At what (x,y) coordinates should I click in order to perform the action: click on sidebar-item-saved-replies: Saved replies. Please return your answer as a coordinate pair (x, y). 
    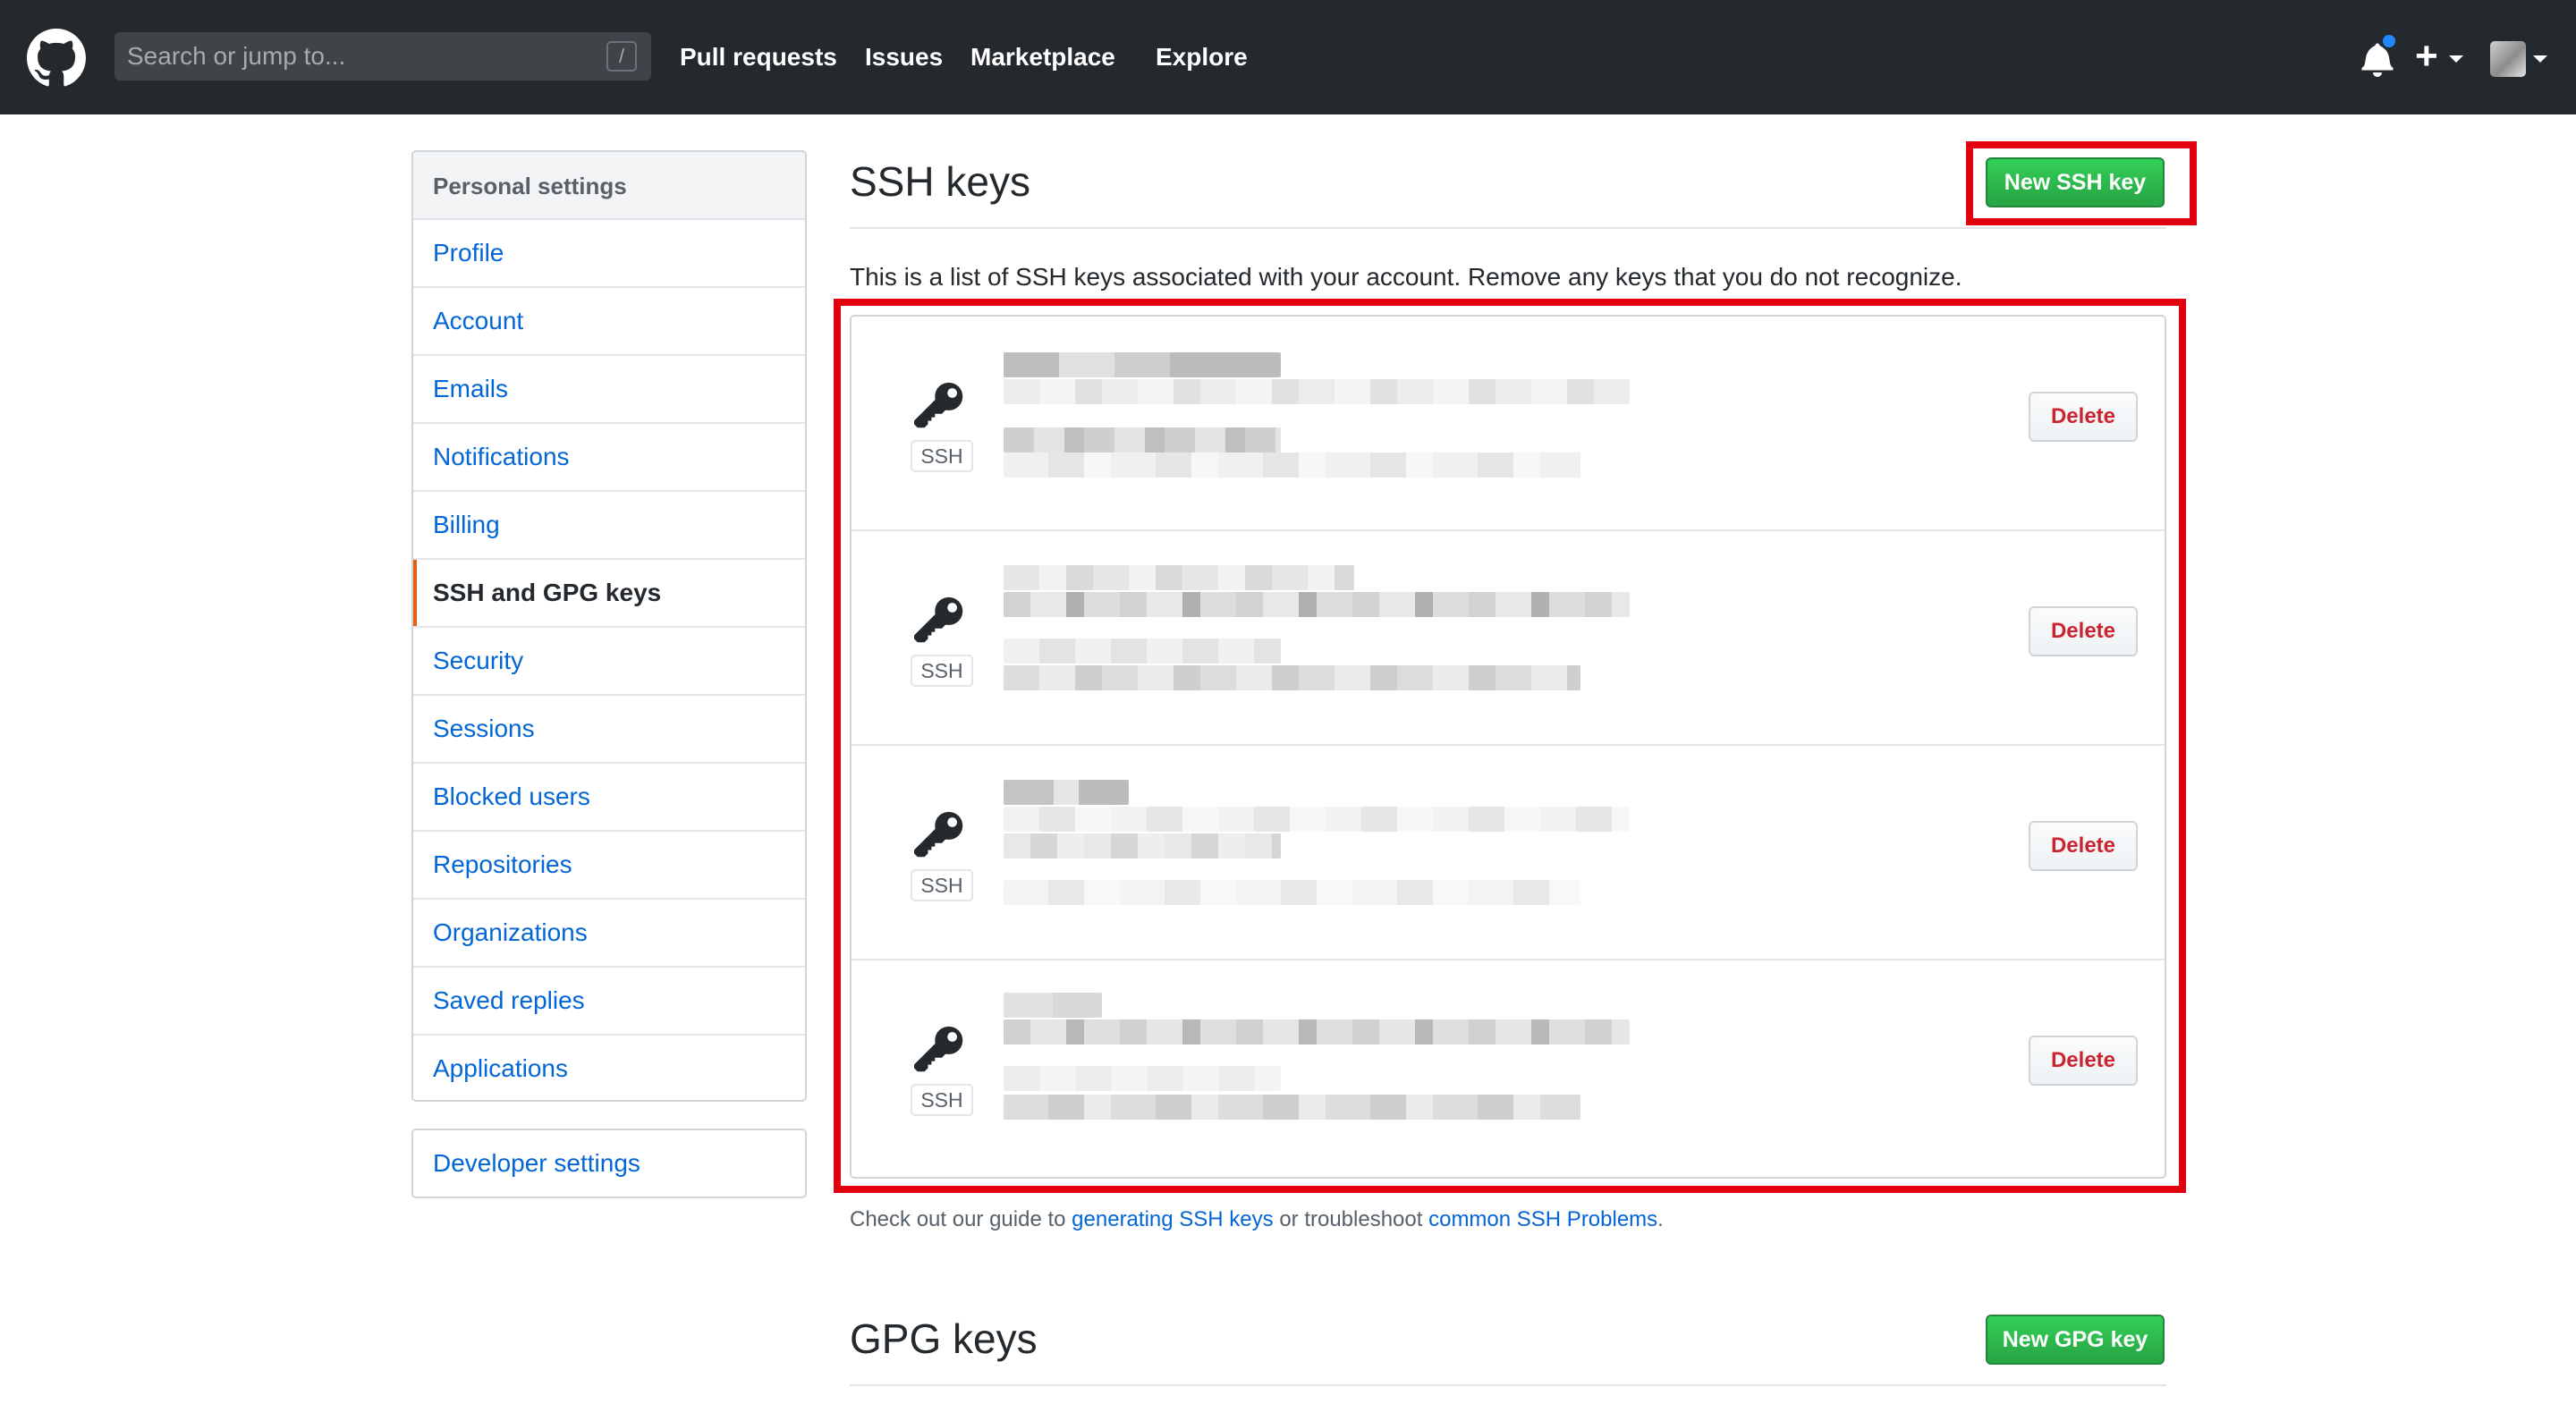
    Looking at the image, I should click on (609, 1002).